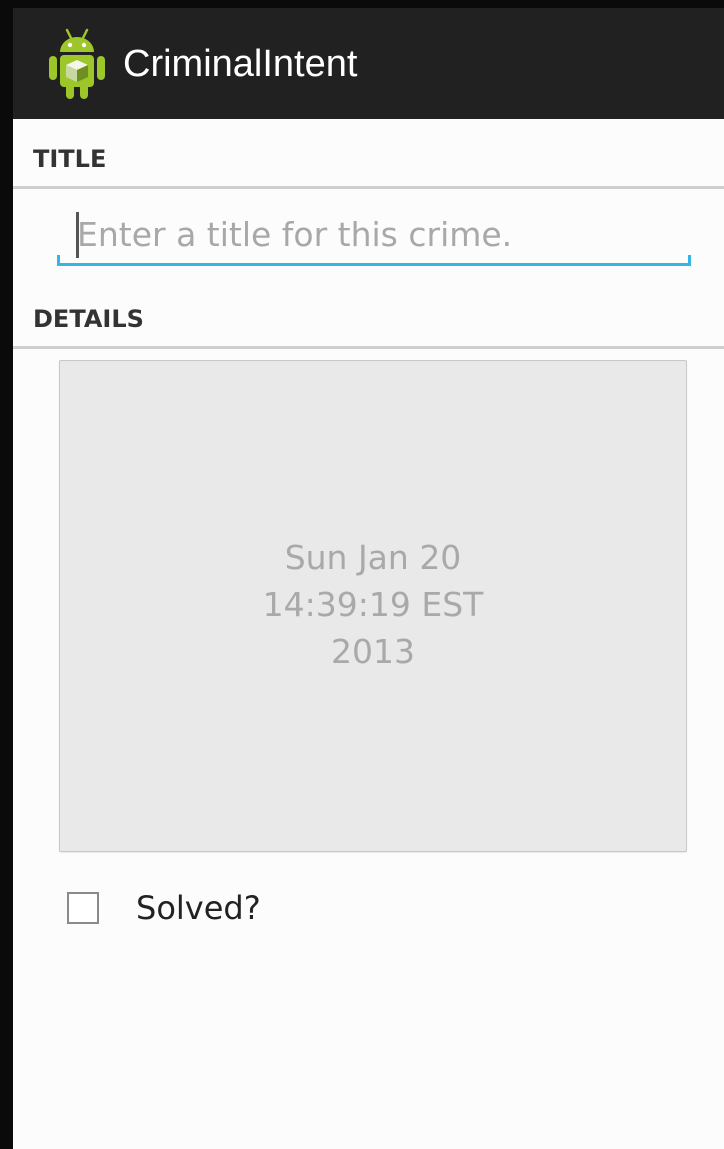  What do you see at coordinates (368, 347) in the screenshot?
I see `details-section-divider` at bounding box center [368, 347].